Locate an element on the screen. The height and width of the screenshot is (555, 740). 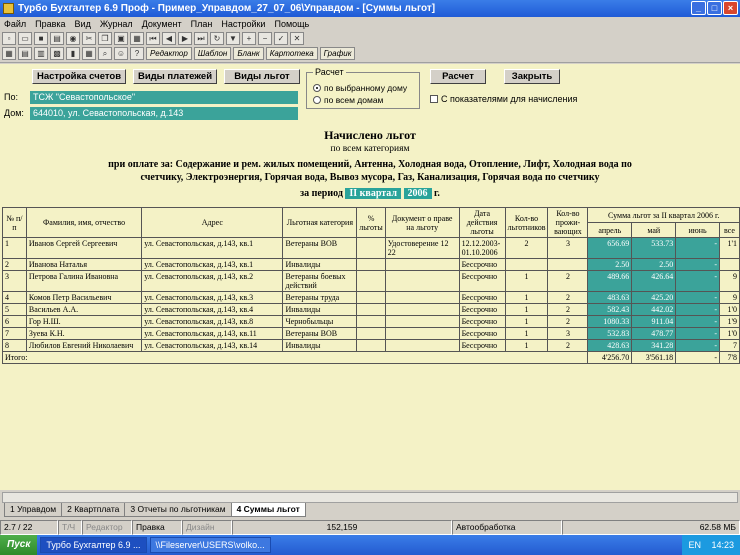
delete-icon: − is located at coordinates (265, 38).